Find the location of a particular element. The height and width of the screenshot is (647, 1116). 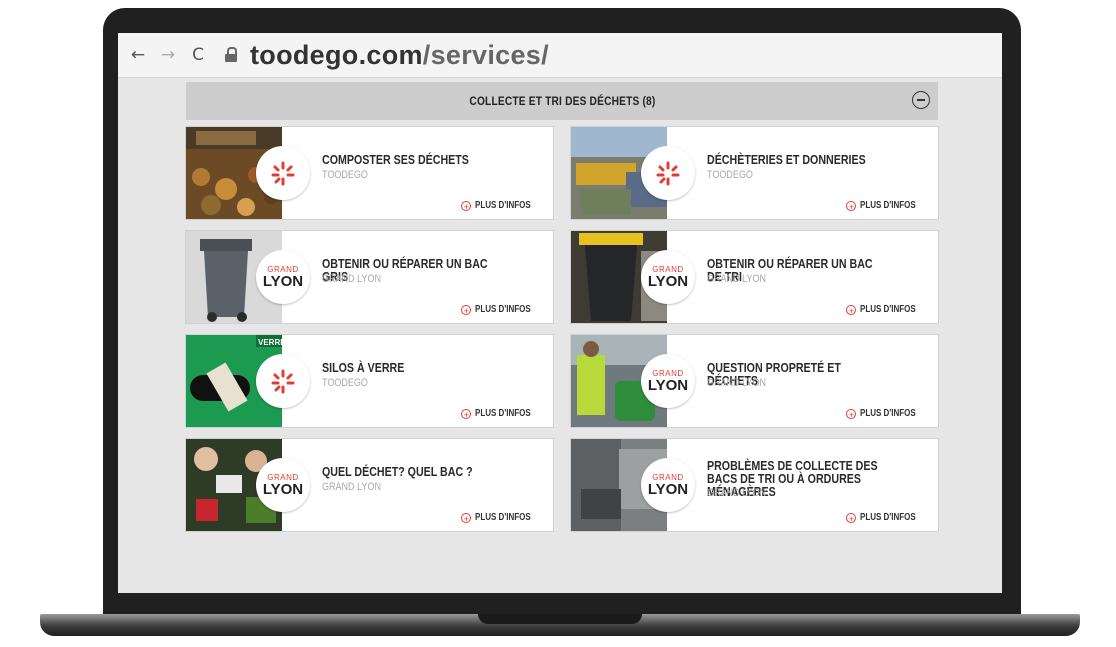

card-title: DÉCHÈTERIES ET DONNERIES is located at coordinates (798, 159).